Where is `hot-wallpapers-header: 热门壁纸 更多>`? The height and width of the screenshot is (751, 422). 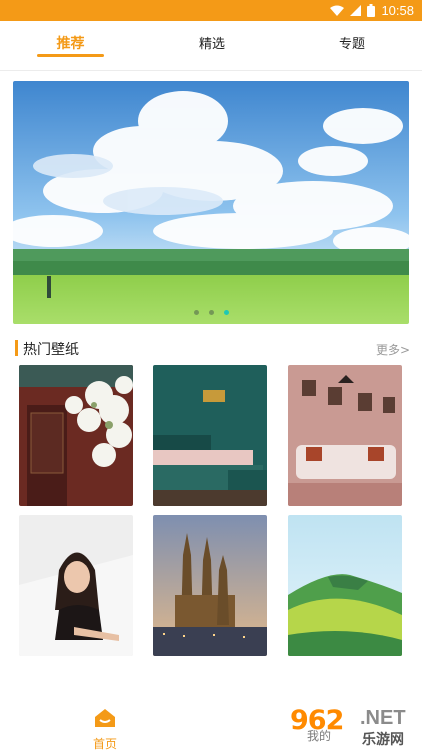 hot-wallpapers-header: 热门壁纸 更多> is located at coordinates (212, 349).